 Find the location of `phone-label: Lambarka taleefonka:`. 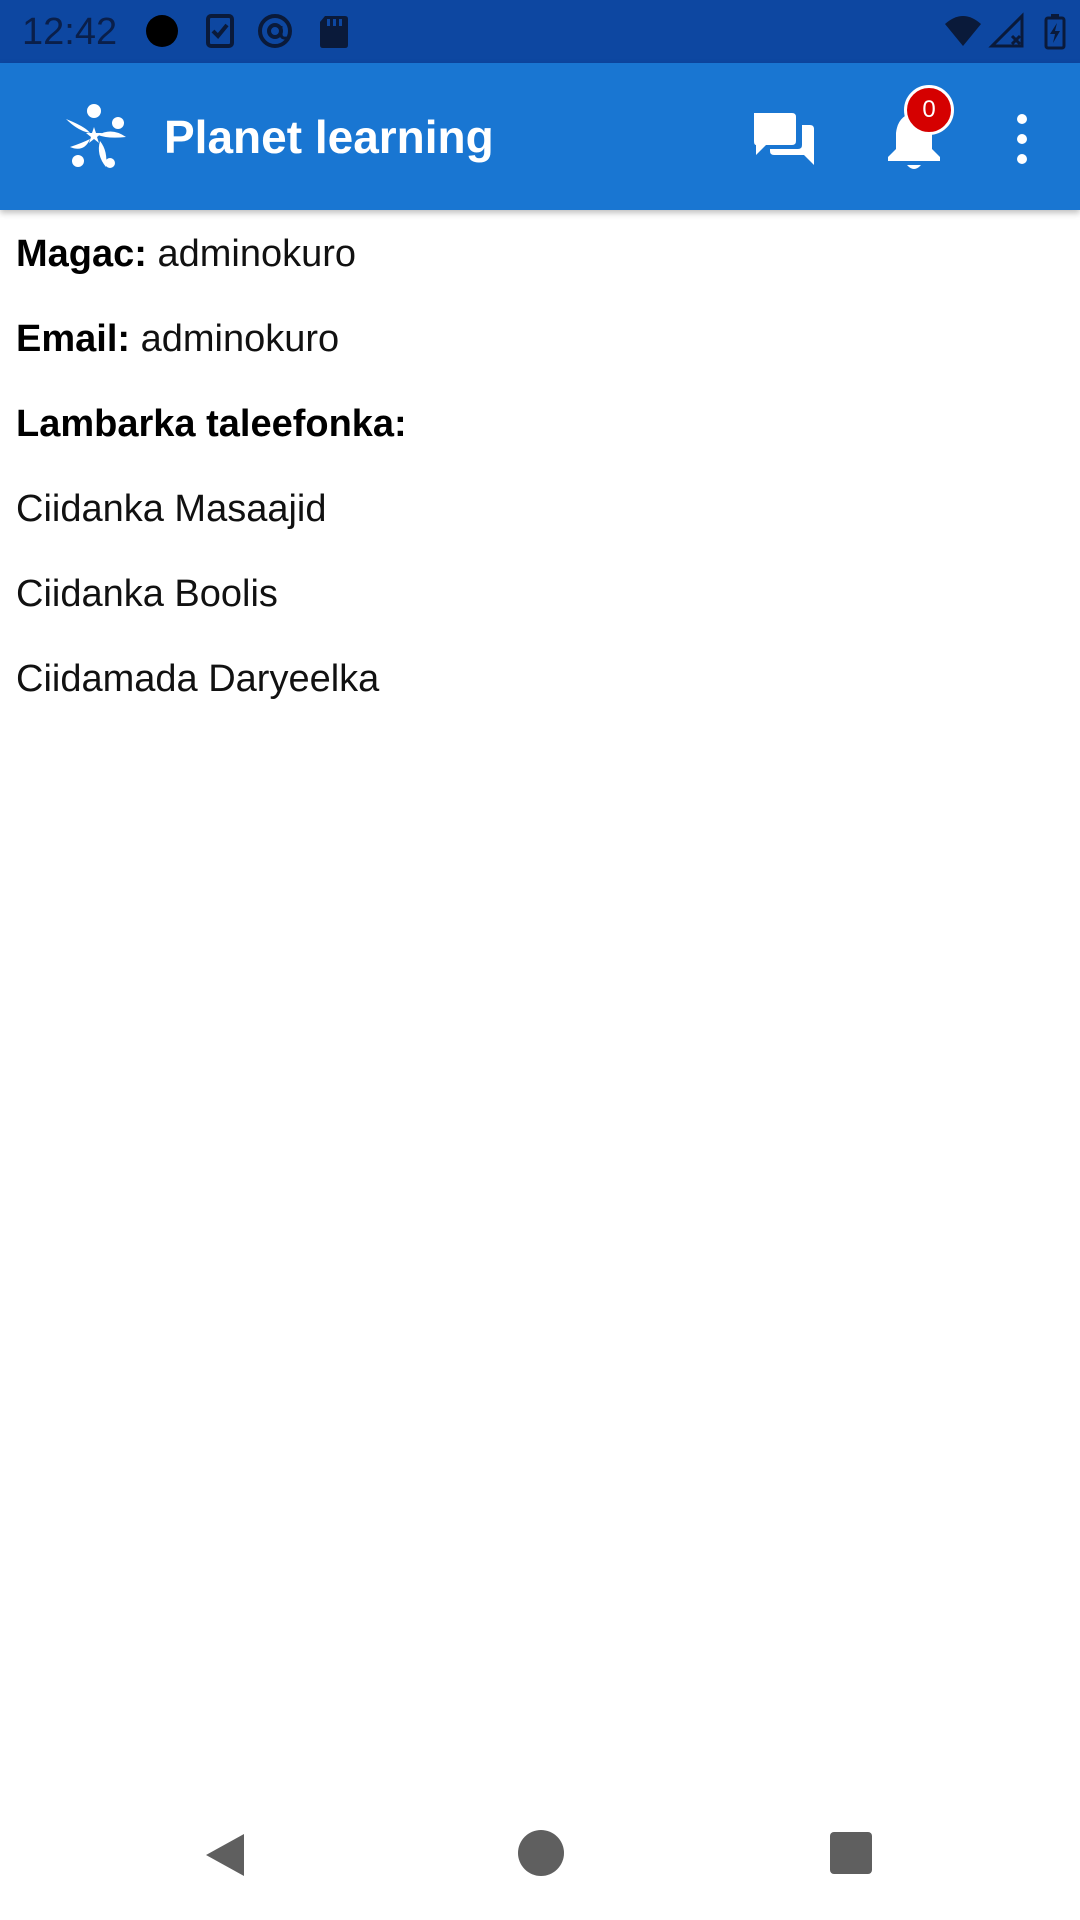

phone-label: Lambarka taleefonka: is located at coordinates (211, 424).